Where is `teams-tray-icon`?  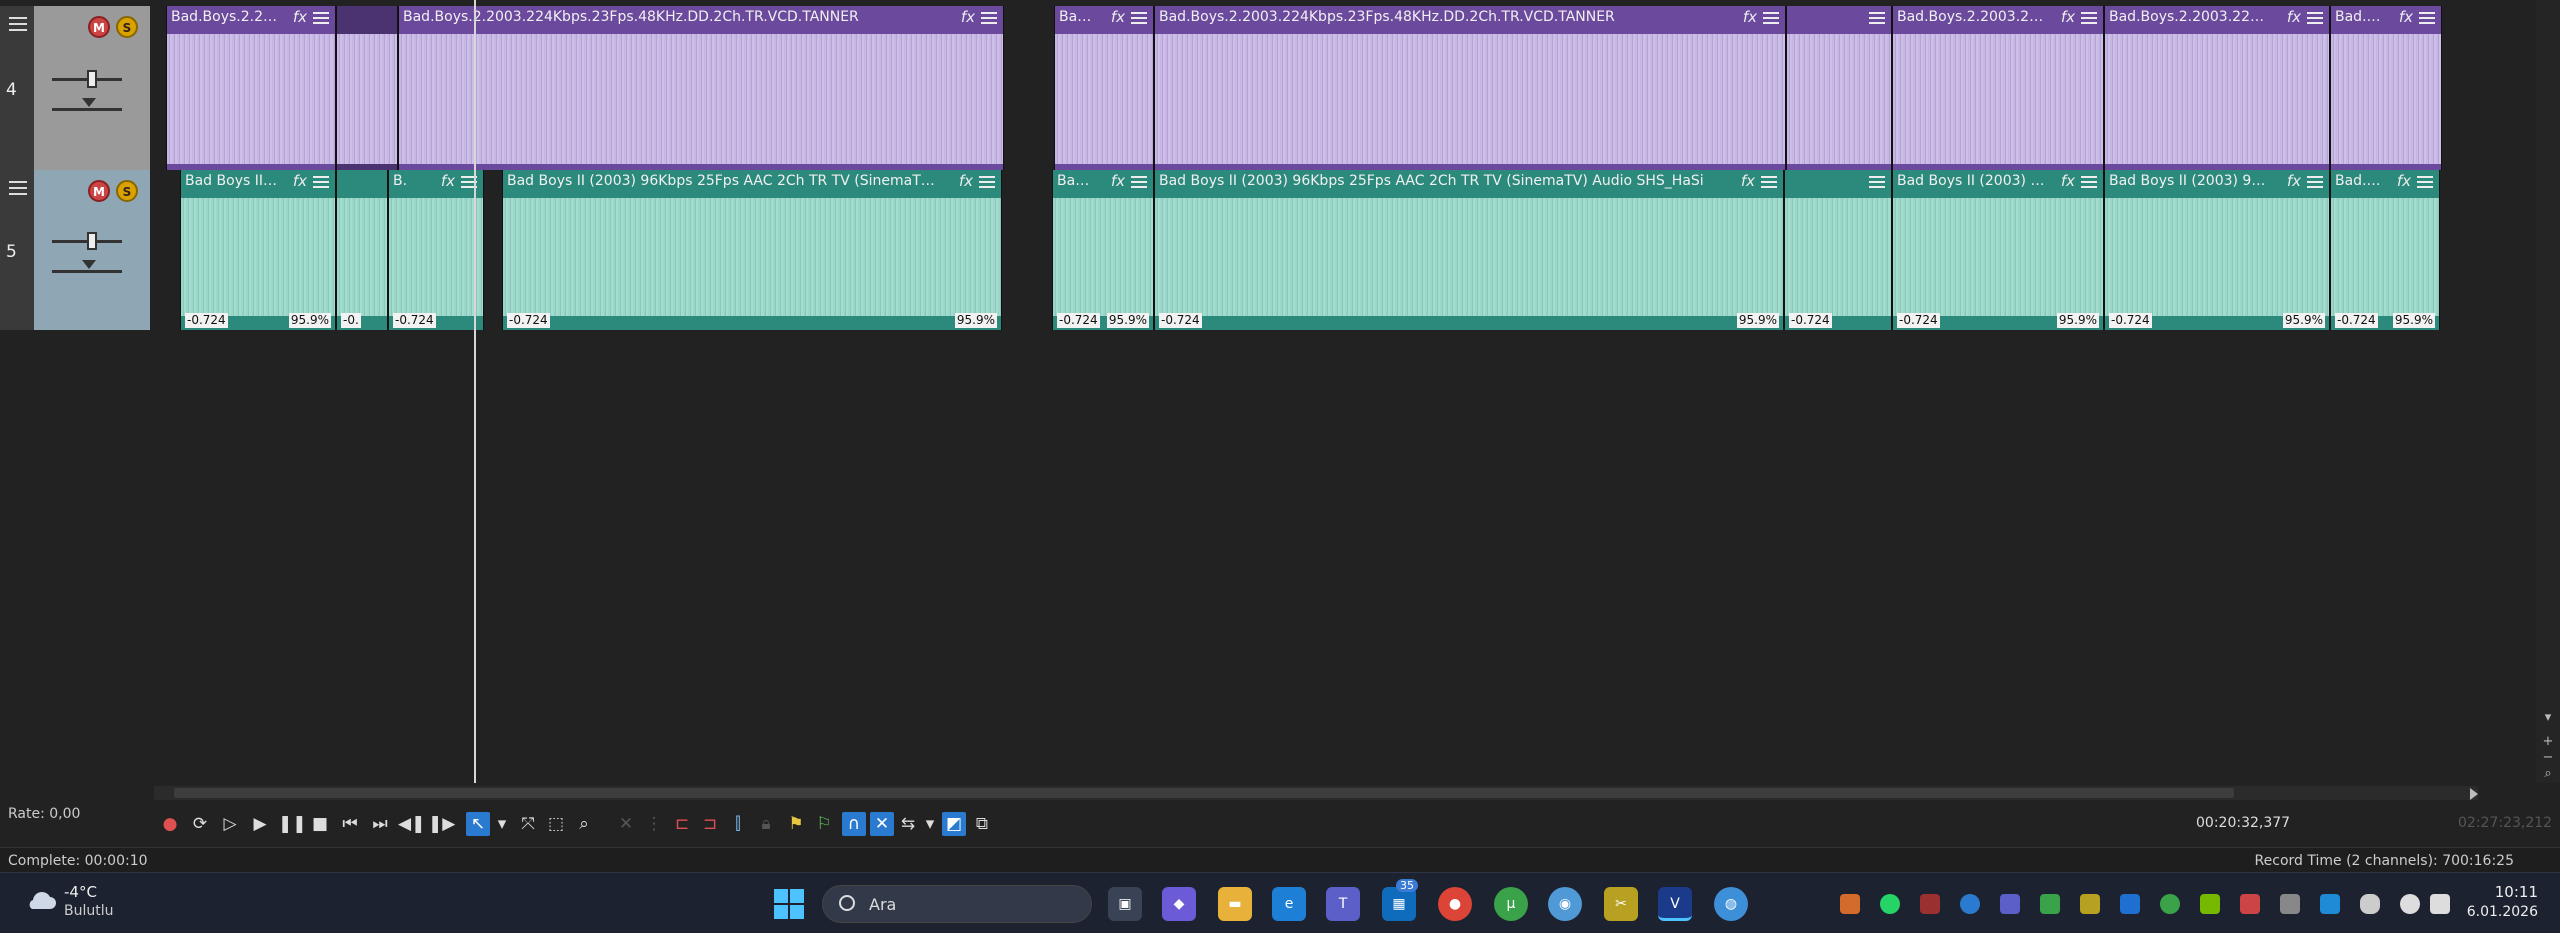
teams-tray-icon is located at coordinates (2010, 904).